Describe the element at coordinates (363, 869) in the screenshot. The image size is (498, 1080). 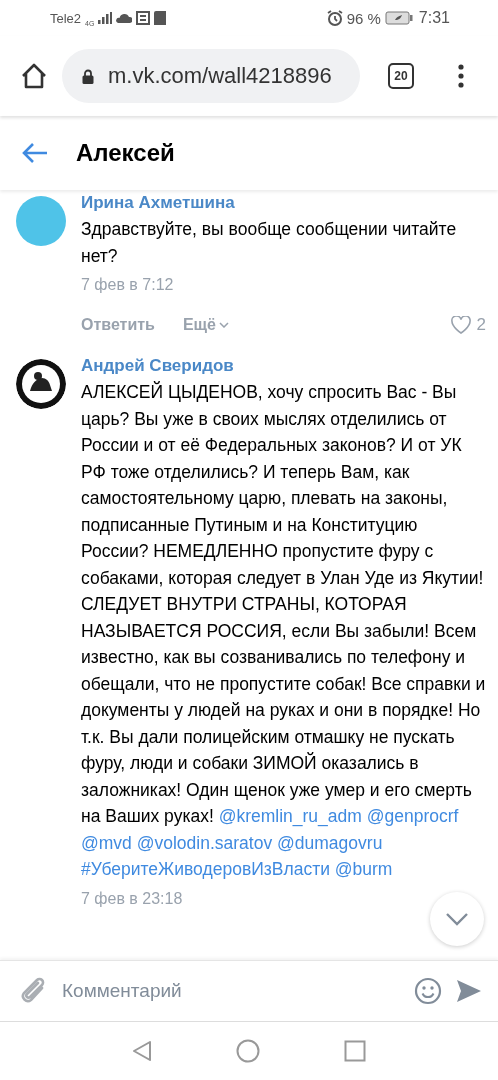
I see `mention-link: @burm` at that location.